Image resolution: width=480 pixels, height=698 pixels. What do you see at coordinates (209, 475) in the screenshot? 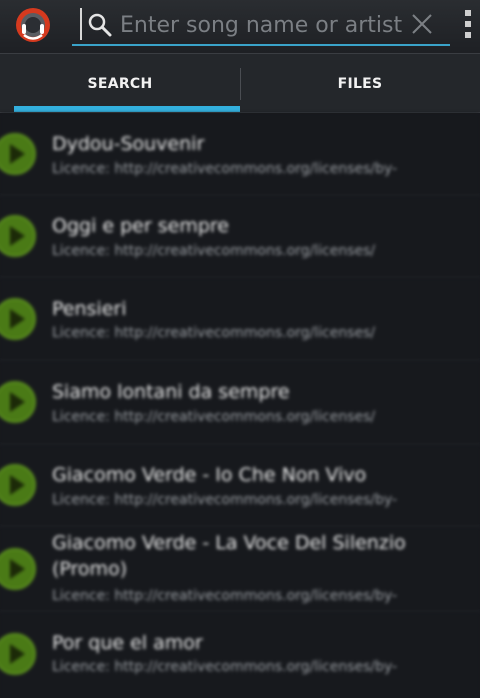
I see `song-title: Giacomo Verde - Io Che Non Vivo` at bounding box center [209, 475].